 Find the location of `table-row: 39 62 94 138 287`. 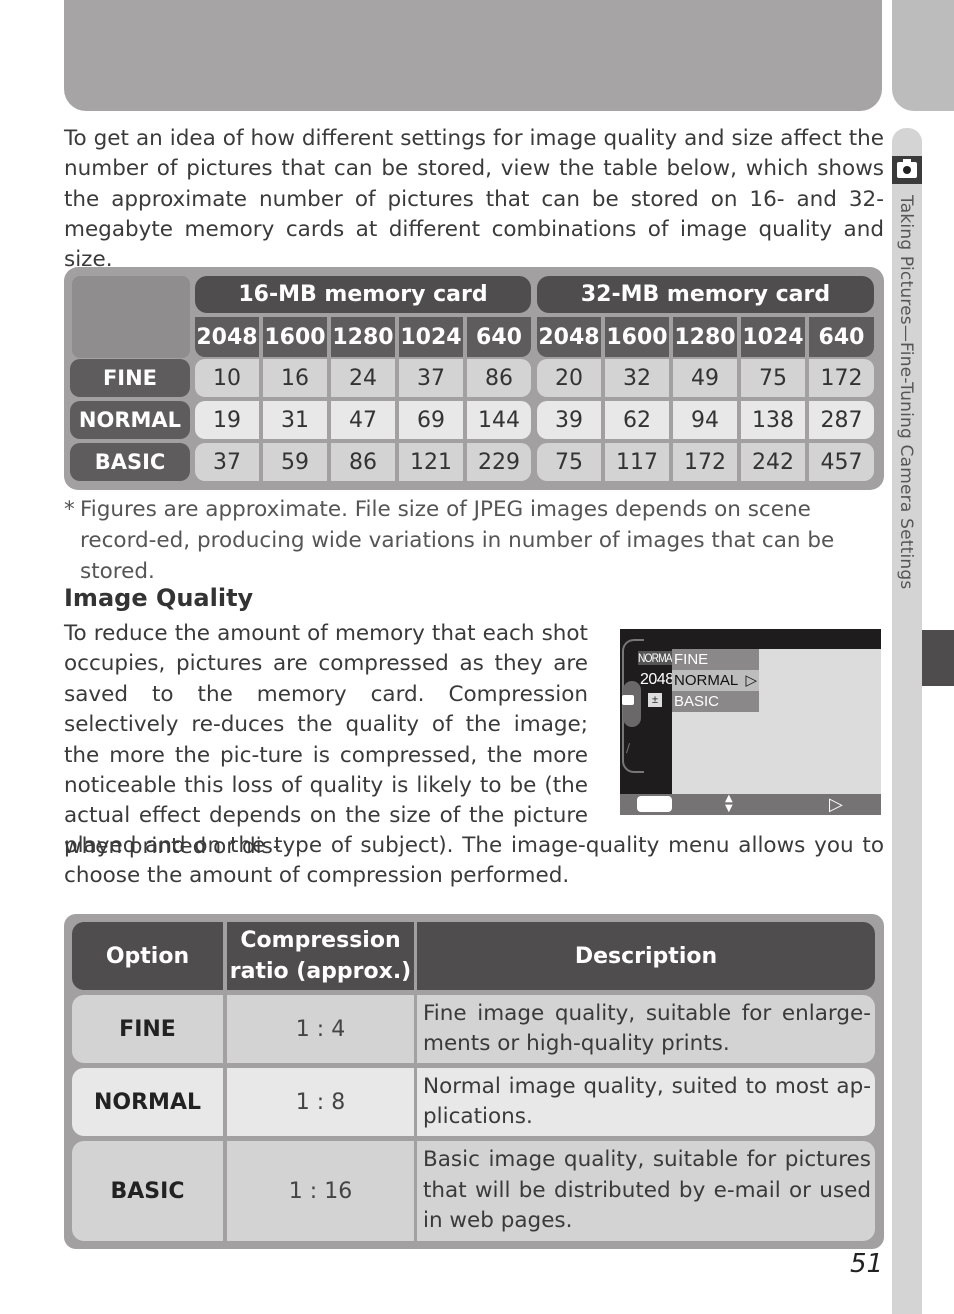

table-row: 39 62 94 138 287 is located at coordinates (705, 420).